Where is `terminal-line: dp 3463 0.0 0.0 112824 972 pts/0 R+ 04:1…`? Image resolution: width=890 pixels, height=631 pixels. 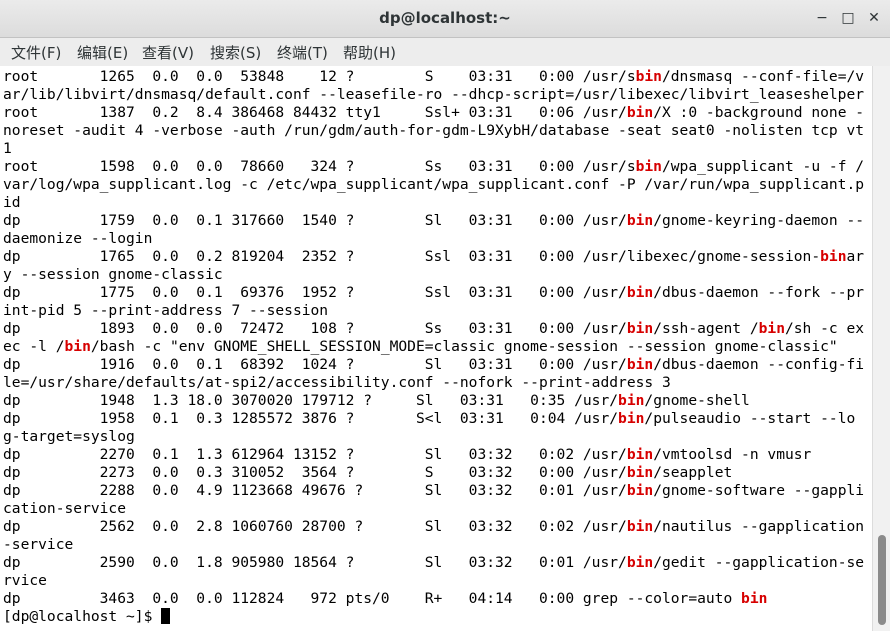 terminal-line: dp 3463 0.0 0.0 112824 972 pts/0 R+ 04:1… is located at coordinates (385, 598).